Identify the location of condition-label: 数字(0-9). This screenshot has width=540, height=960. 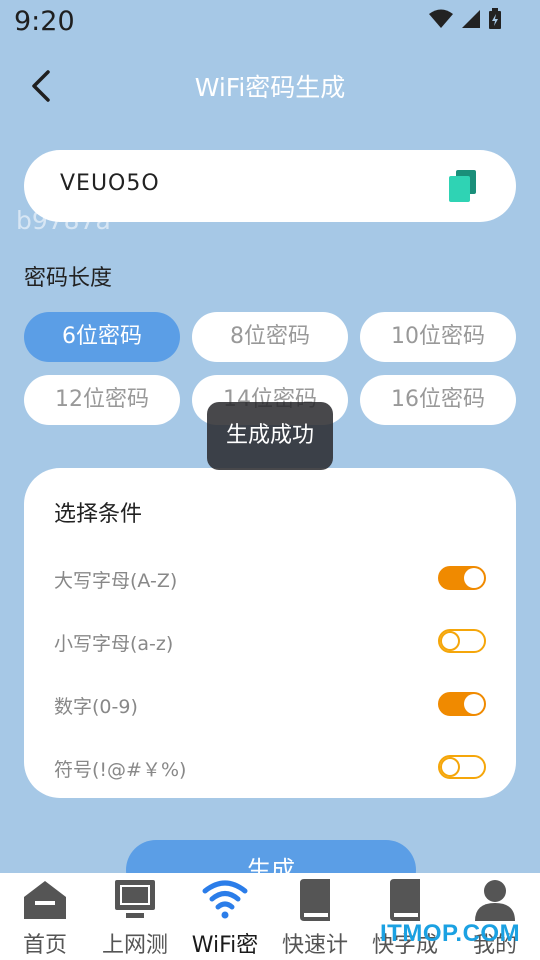
(96, 707).